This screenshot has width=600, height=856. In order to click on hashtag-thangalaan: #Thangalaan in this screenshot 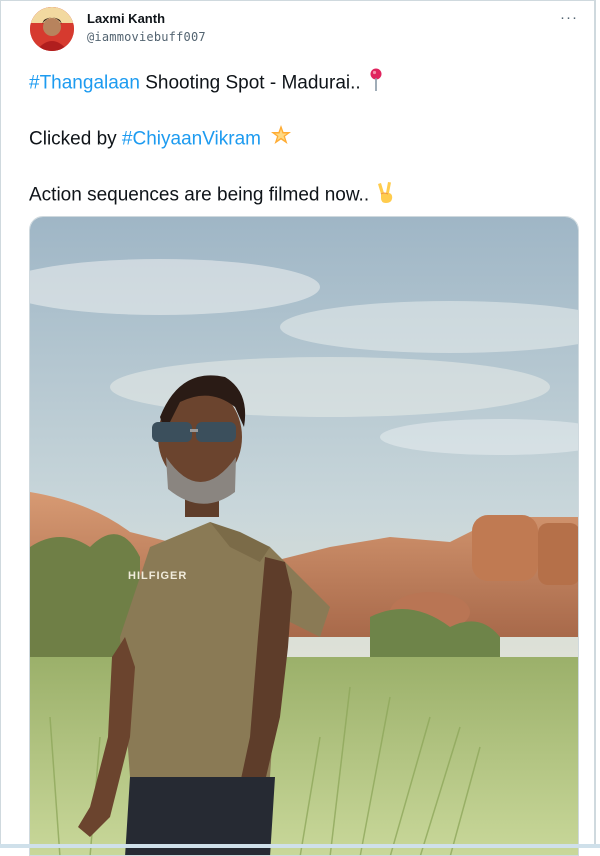, I will do `click(84, 83)`.